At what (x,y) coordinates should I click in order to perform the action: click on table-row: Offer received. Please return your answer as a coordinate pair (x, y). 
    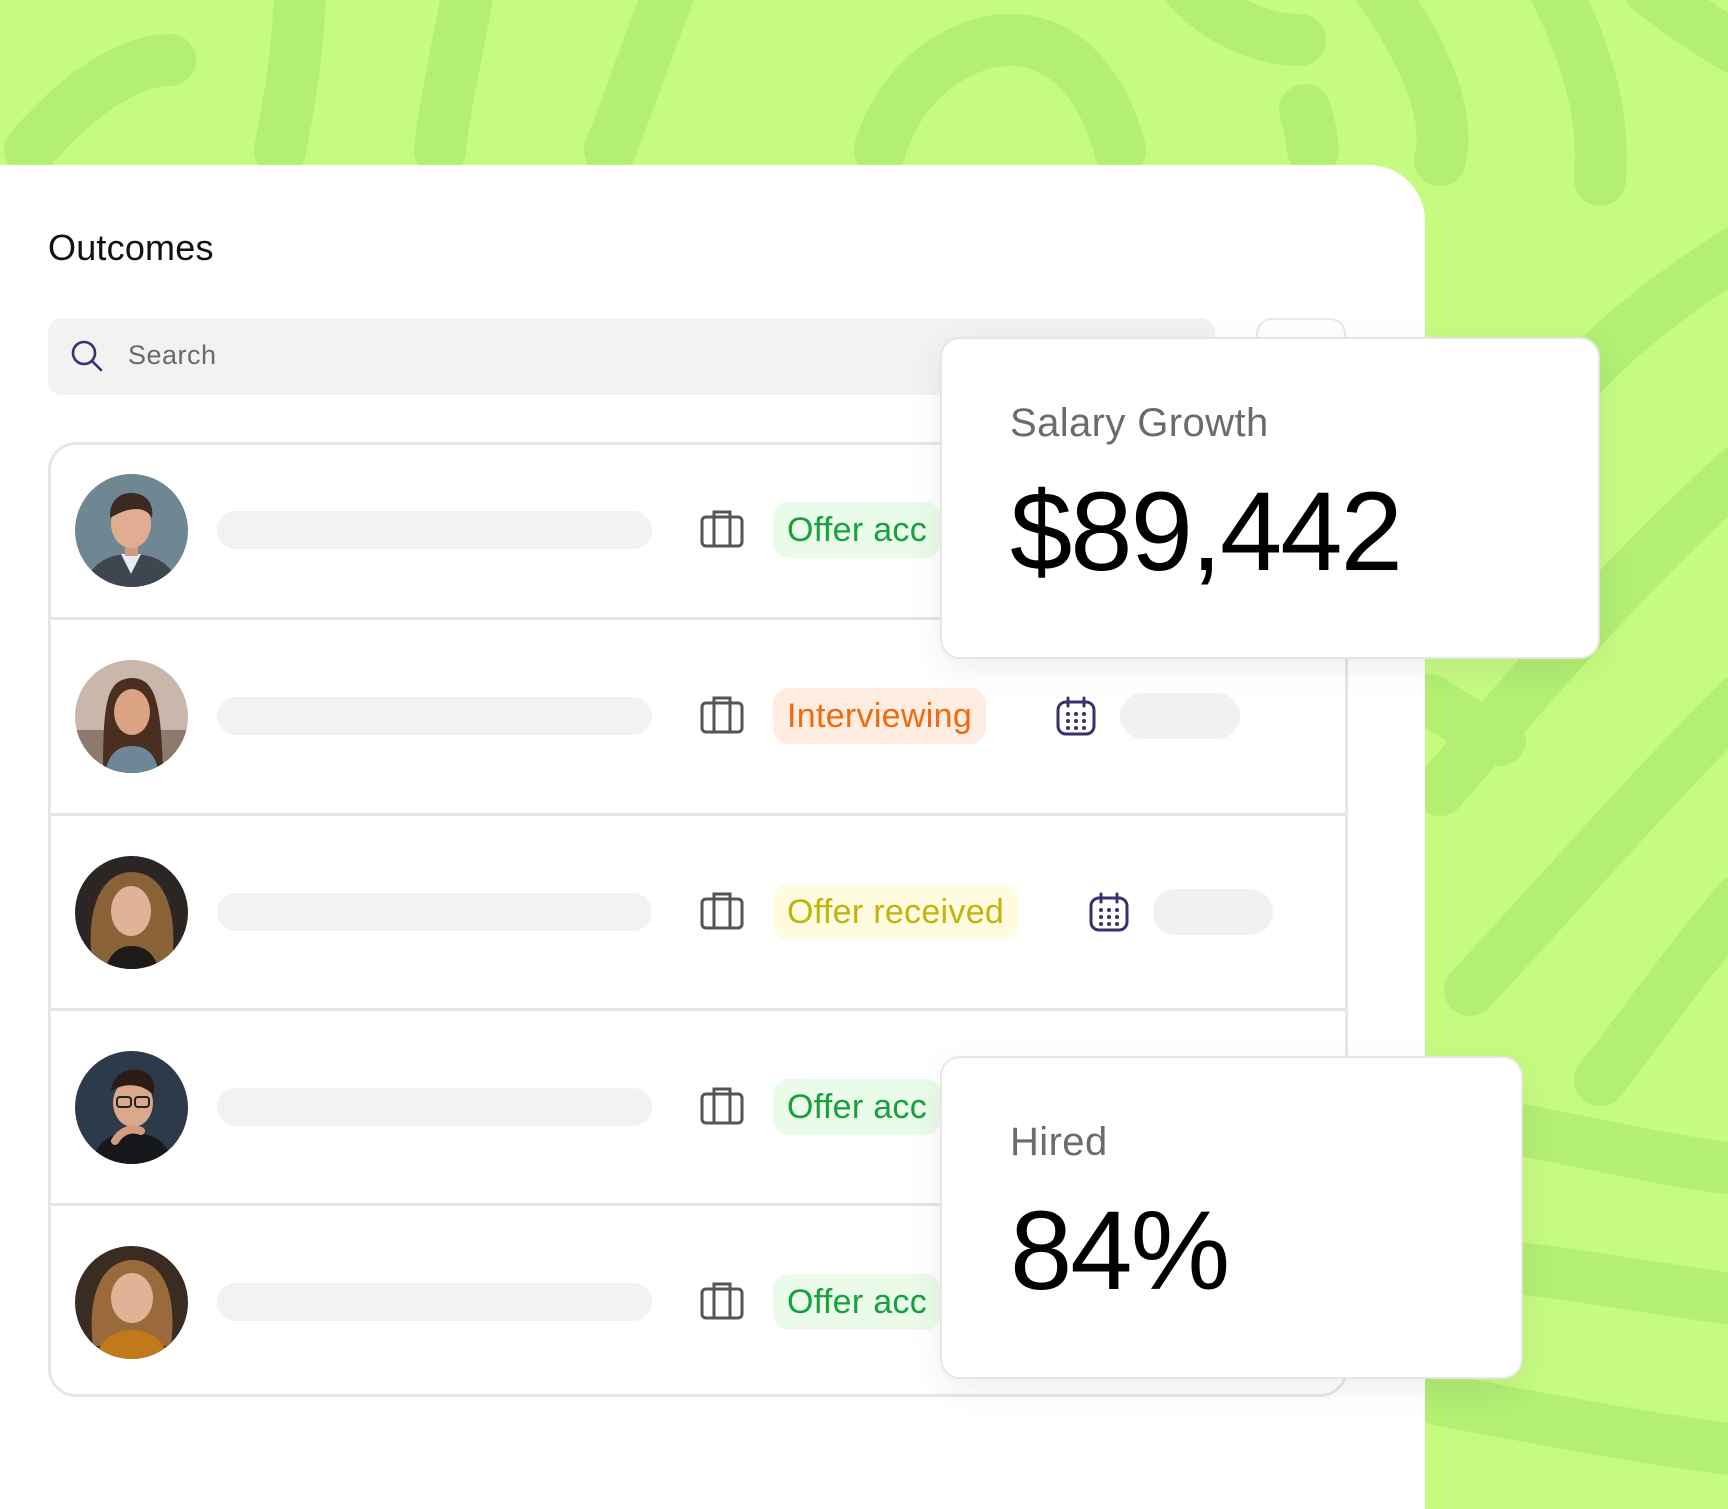
    Looking at the image, I should click on (698, 913).